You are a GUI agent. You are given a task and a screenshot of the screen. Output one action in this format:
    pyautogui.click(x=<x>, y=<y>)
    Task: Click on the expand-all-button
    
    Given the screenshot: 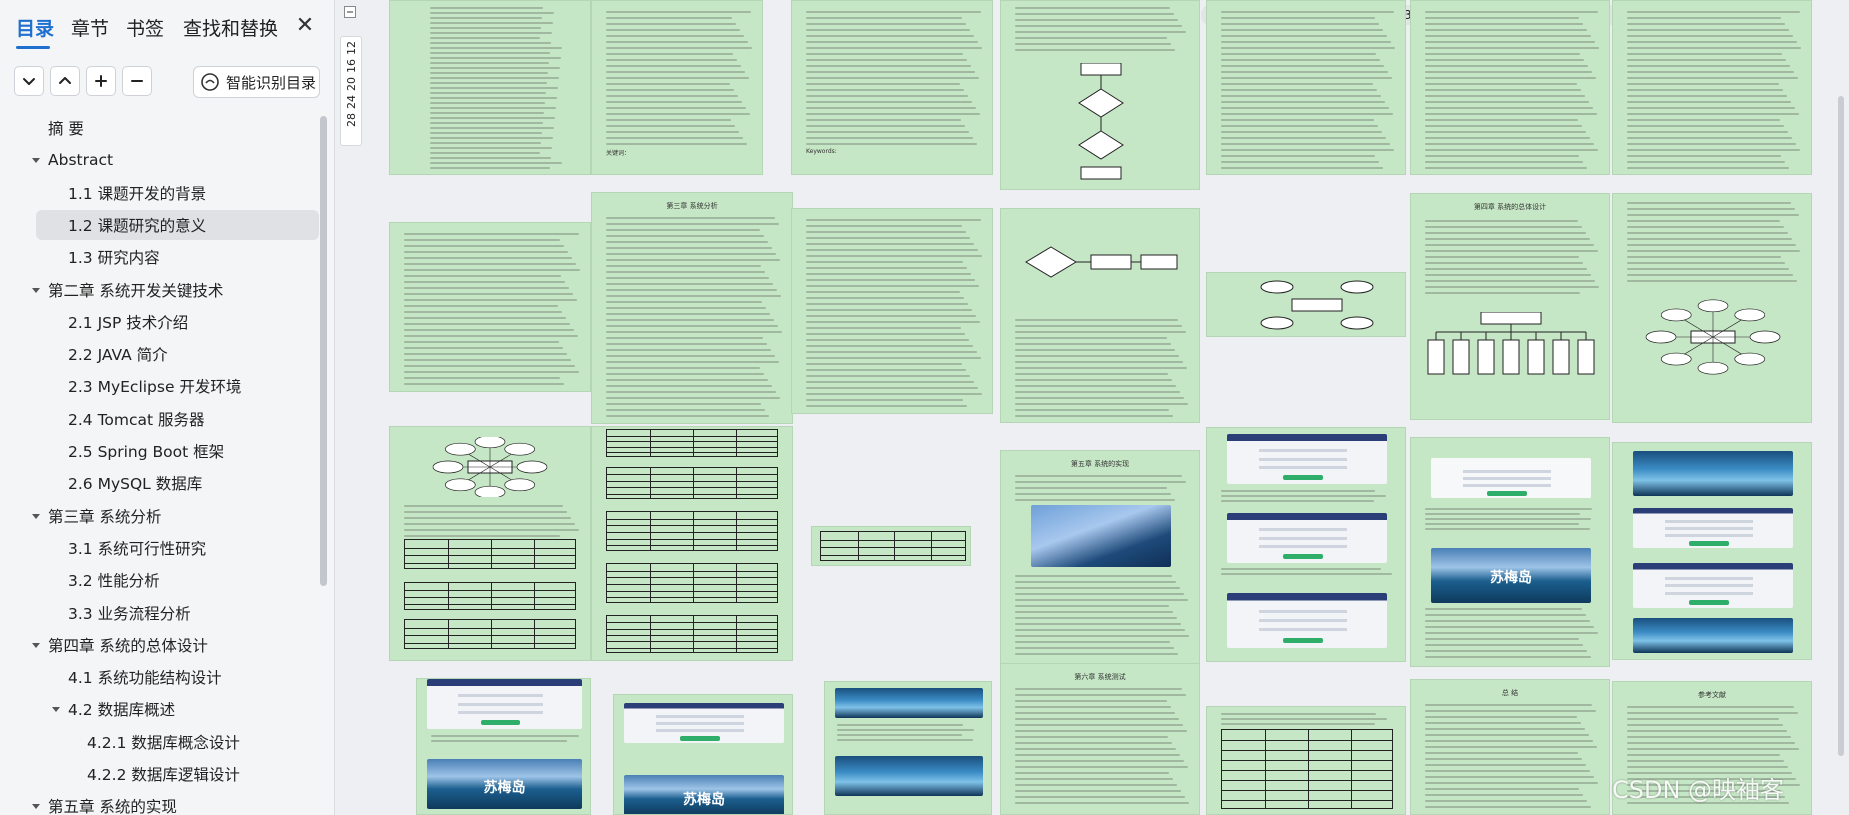 What is the action you would take?
    pyautogui.click(x=65, y=81)
    